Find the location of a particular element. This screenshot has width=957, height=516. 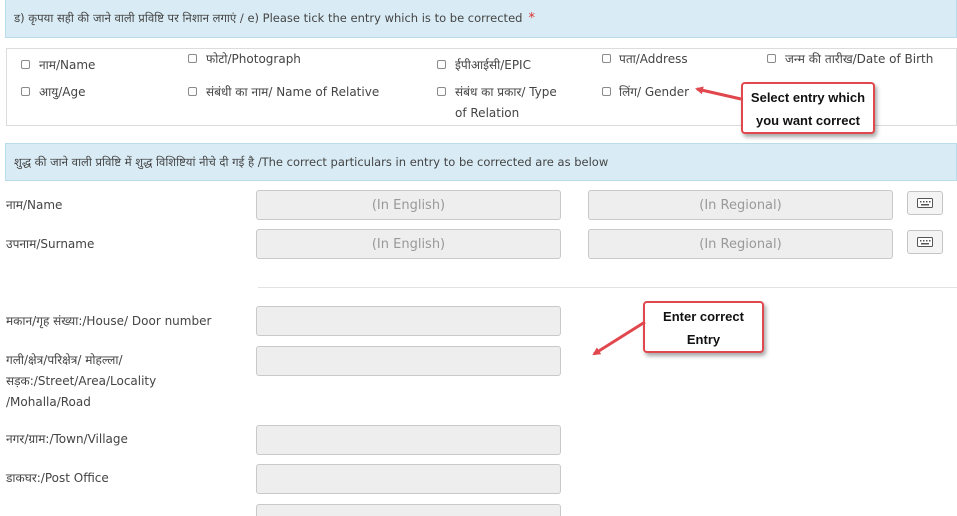

enter-correct-arrow is located at coordinates (619, 338).